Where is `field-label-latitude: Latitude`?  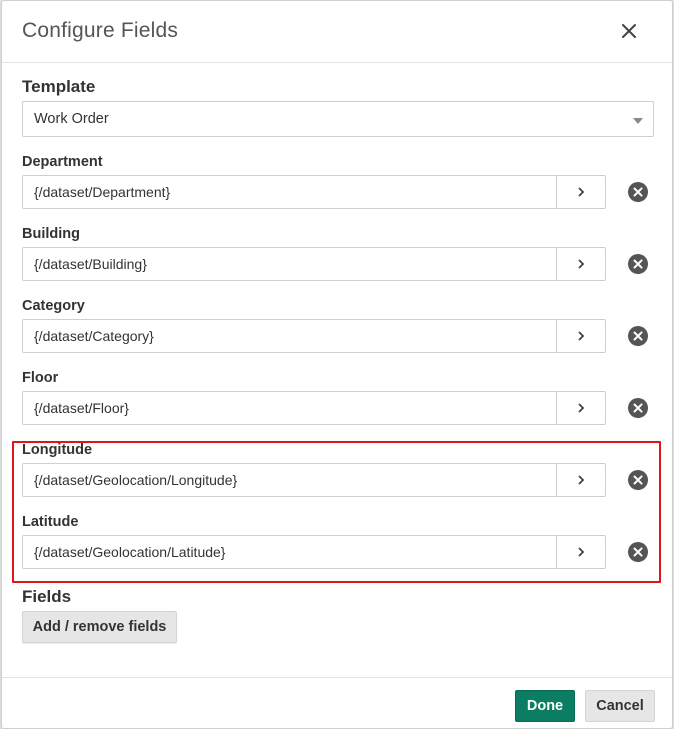
field-label-latitude: Latitude is located at coordinates (50, 522).